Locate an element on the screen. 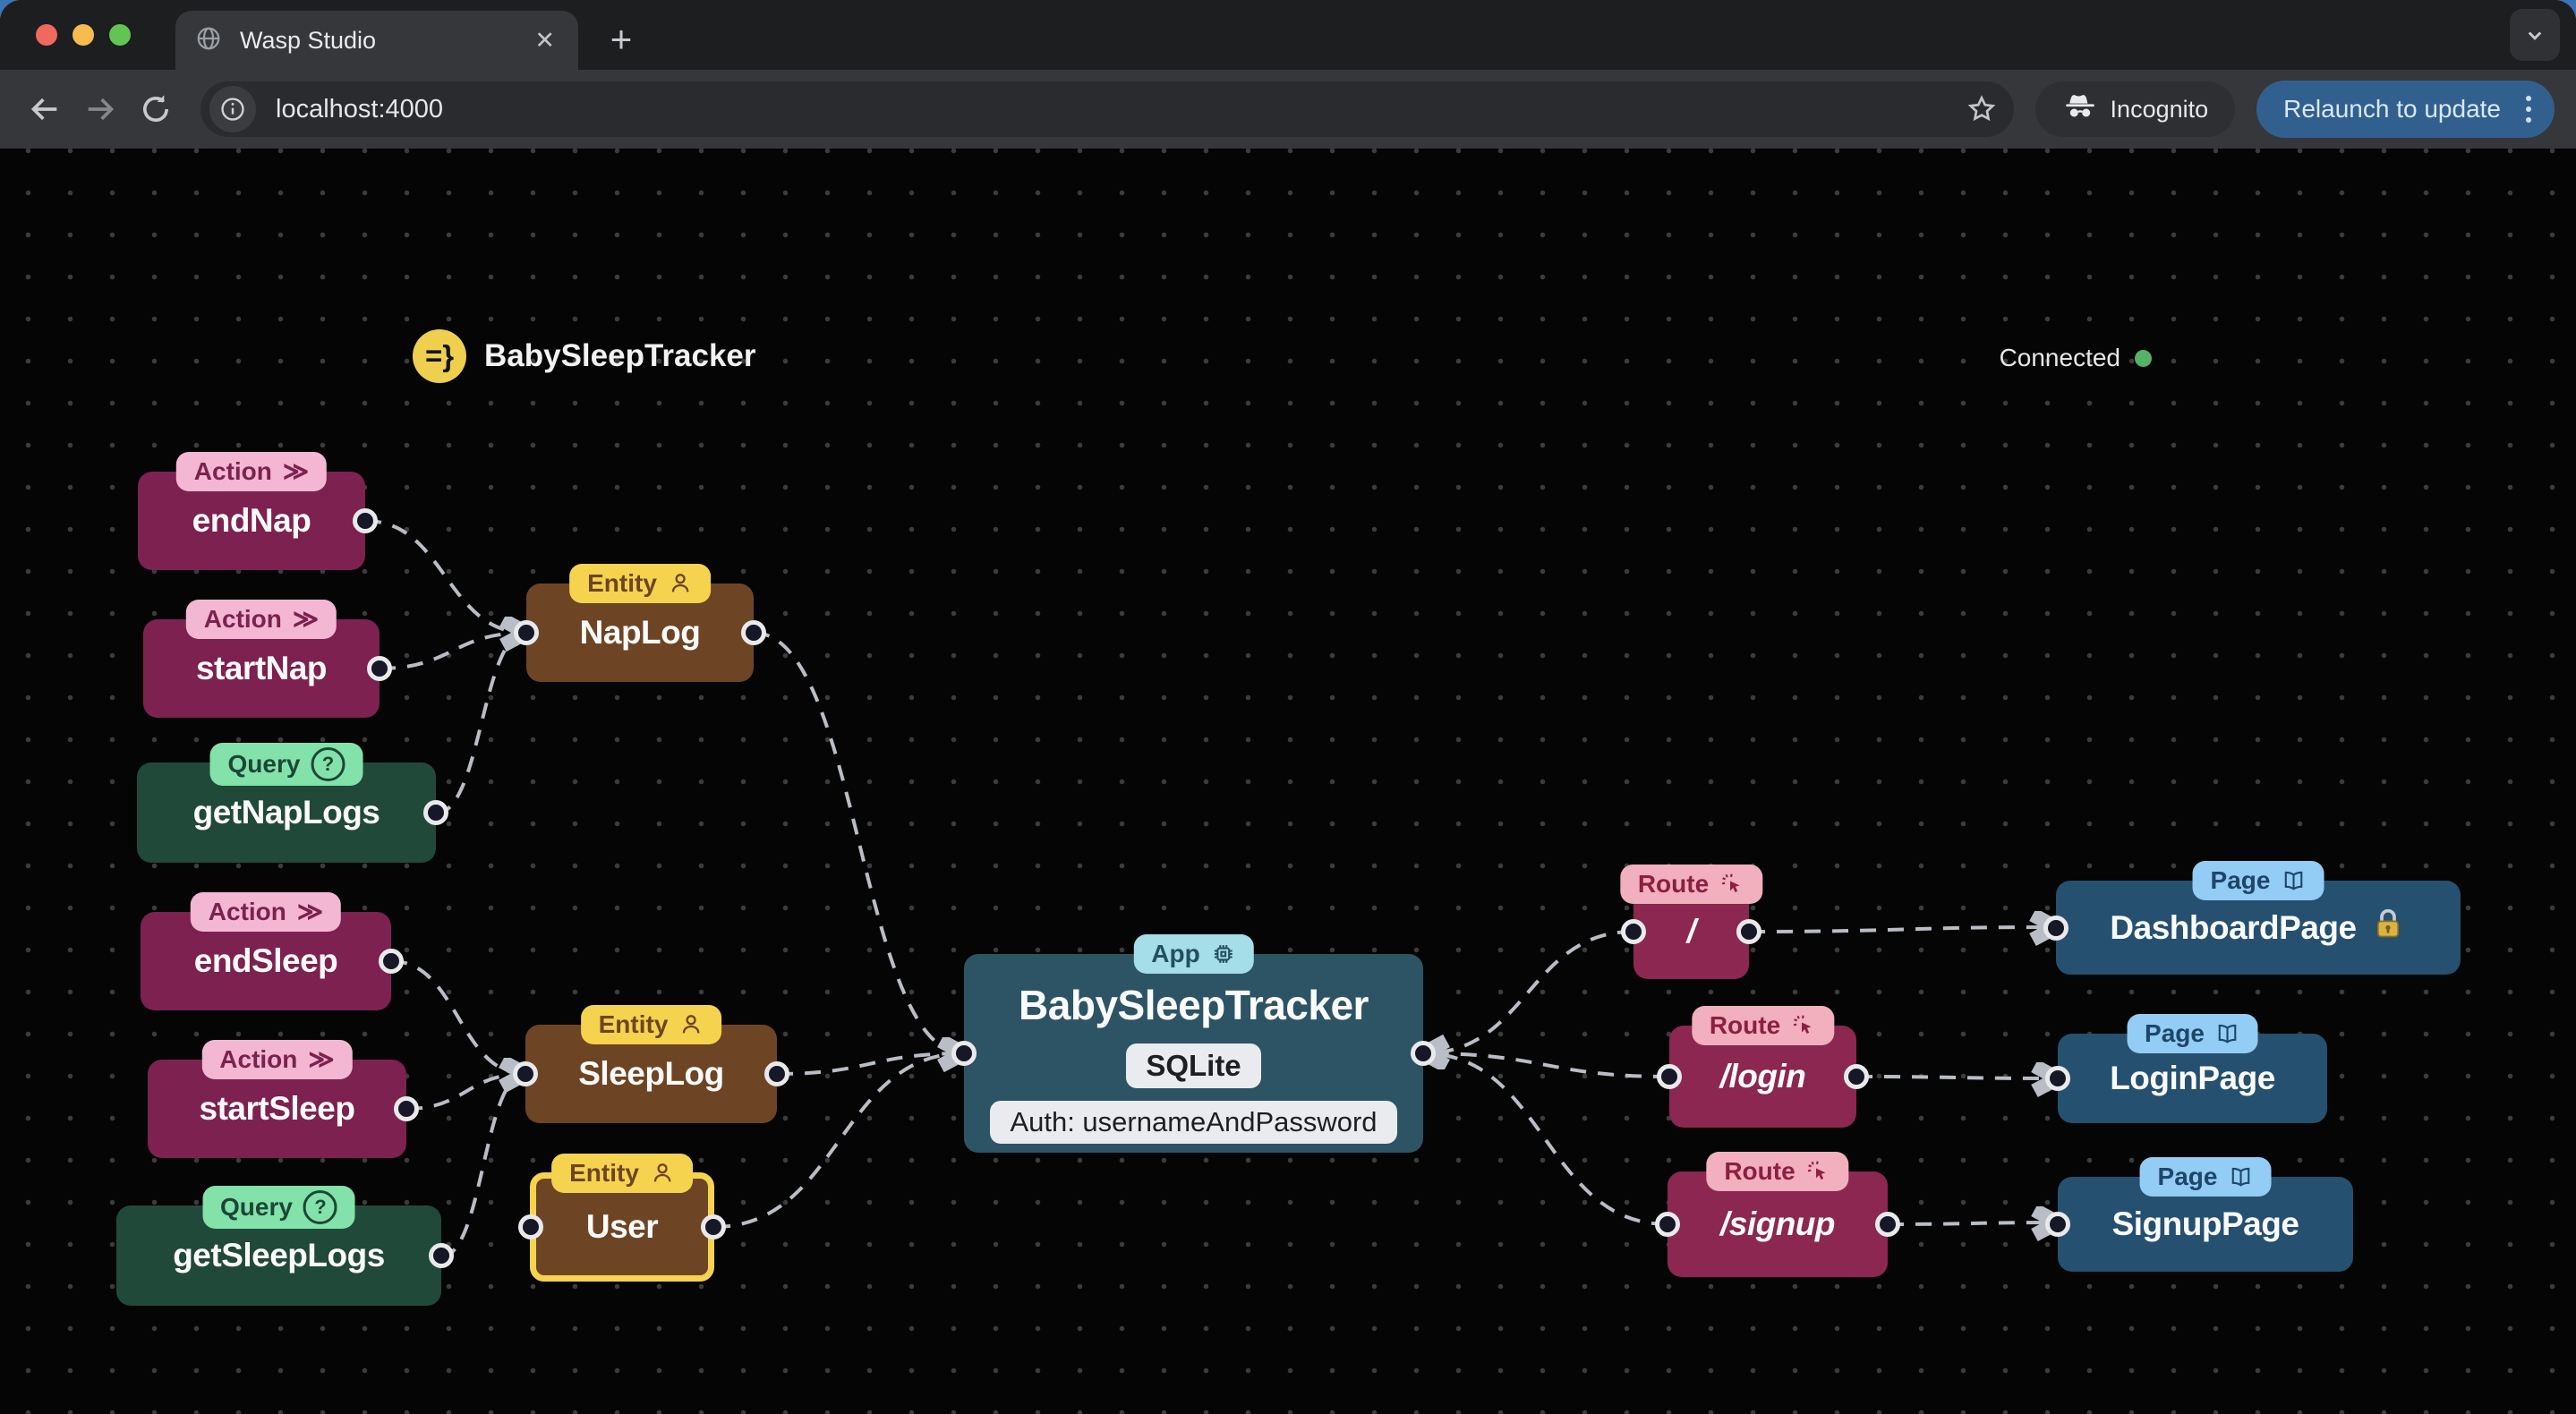 This screenshot has width=2576, height=1414. close-window-button is located at coordinates (46, 35).